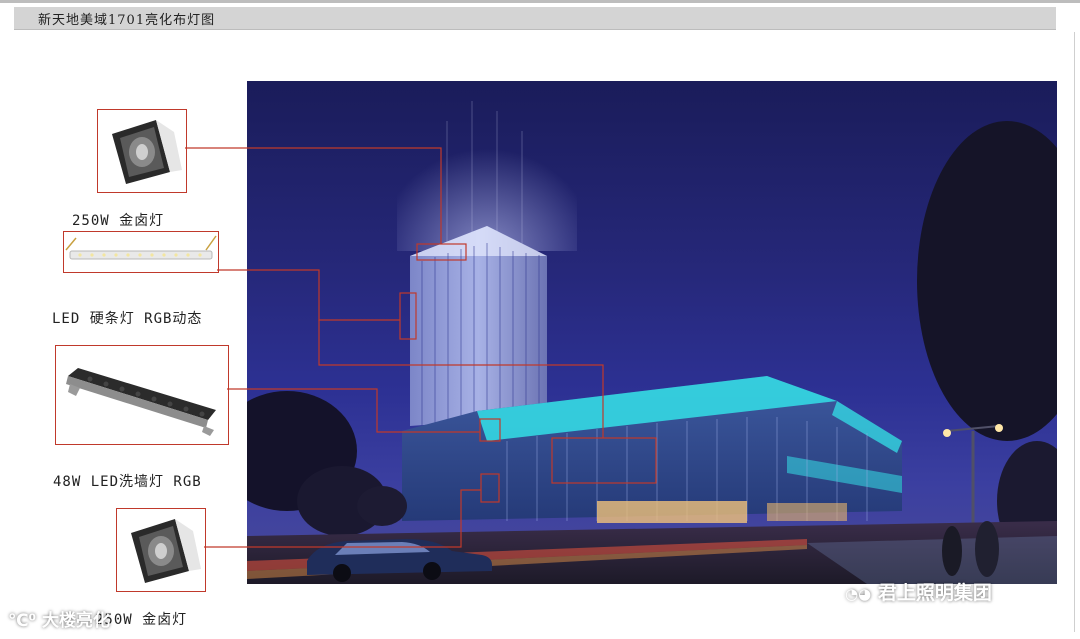  I want to click on fixture-image-floodlight-bottom, so click(161, 550).